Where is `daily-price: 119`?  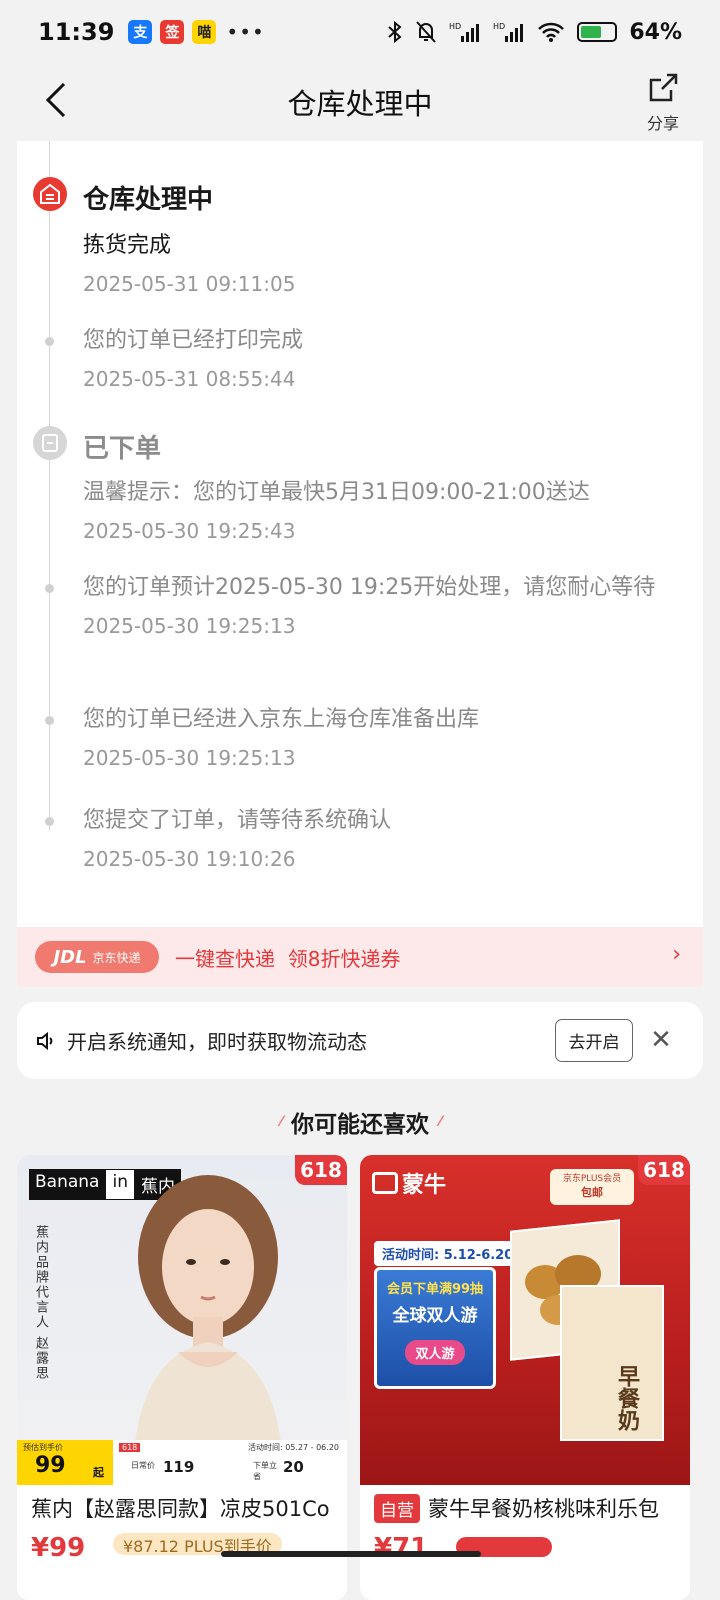
daily-price: 119 is located at coordinates (179, 1467).